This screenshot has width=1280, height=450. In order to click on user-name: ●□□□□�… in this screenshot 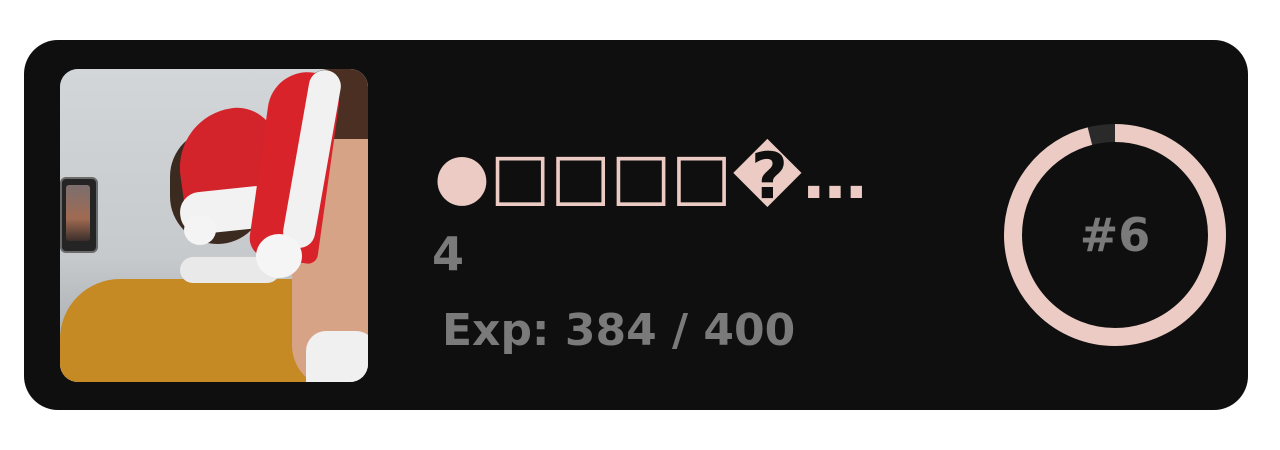, I will do `click(650, 177)`.